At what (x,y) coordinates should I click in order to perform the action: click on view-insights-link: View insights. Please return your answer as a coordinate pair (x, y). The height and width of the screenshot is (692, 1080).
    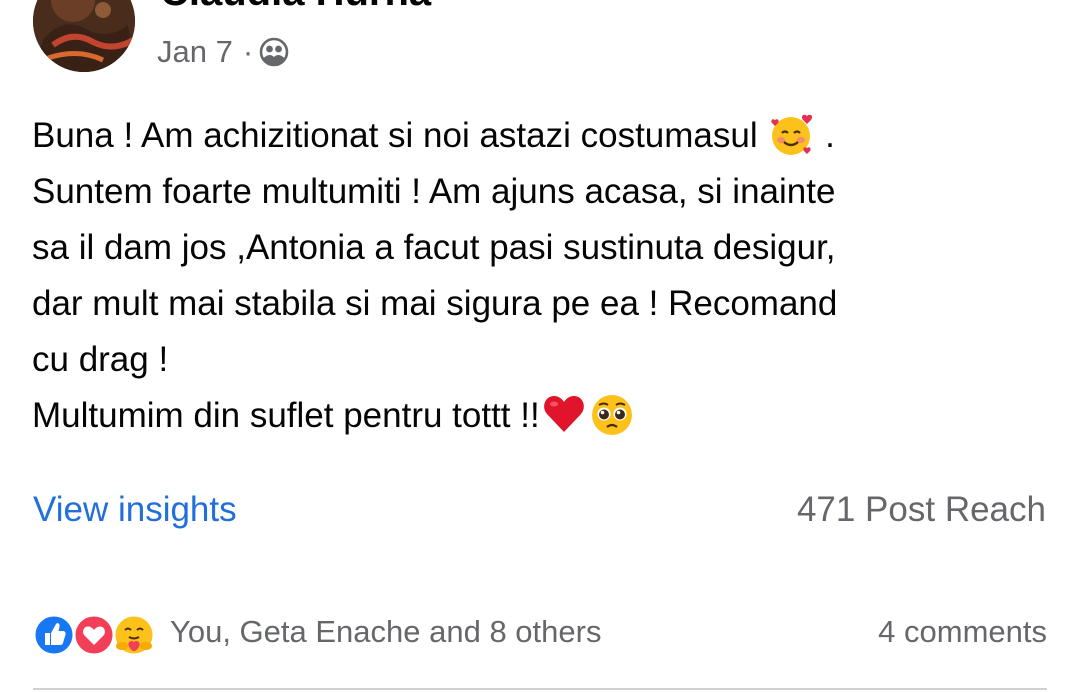
    Looking at the image, I should click on (135, 510).